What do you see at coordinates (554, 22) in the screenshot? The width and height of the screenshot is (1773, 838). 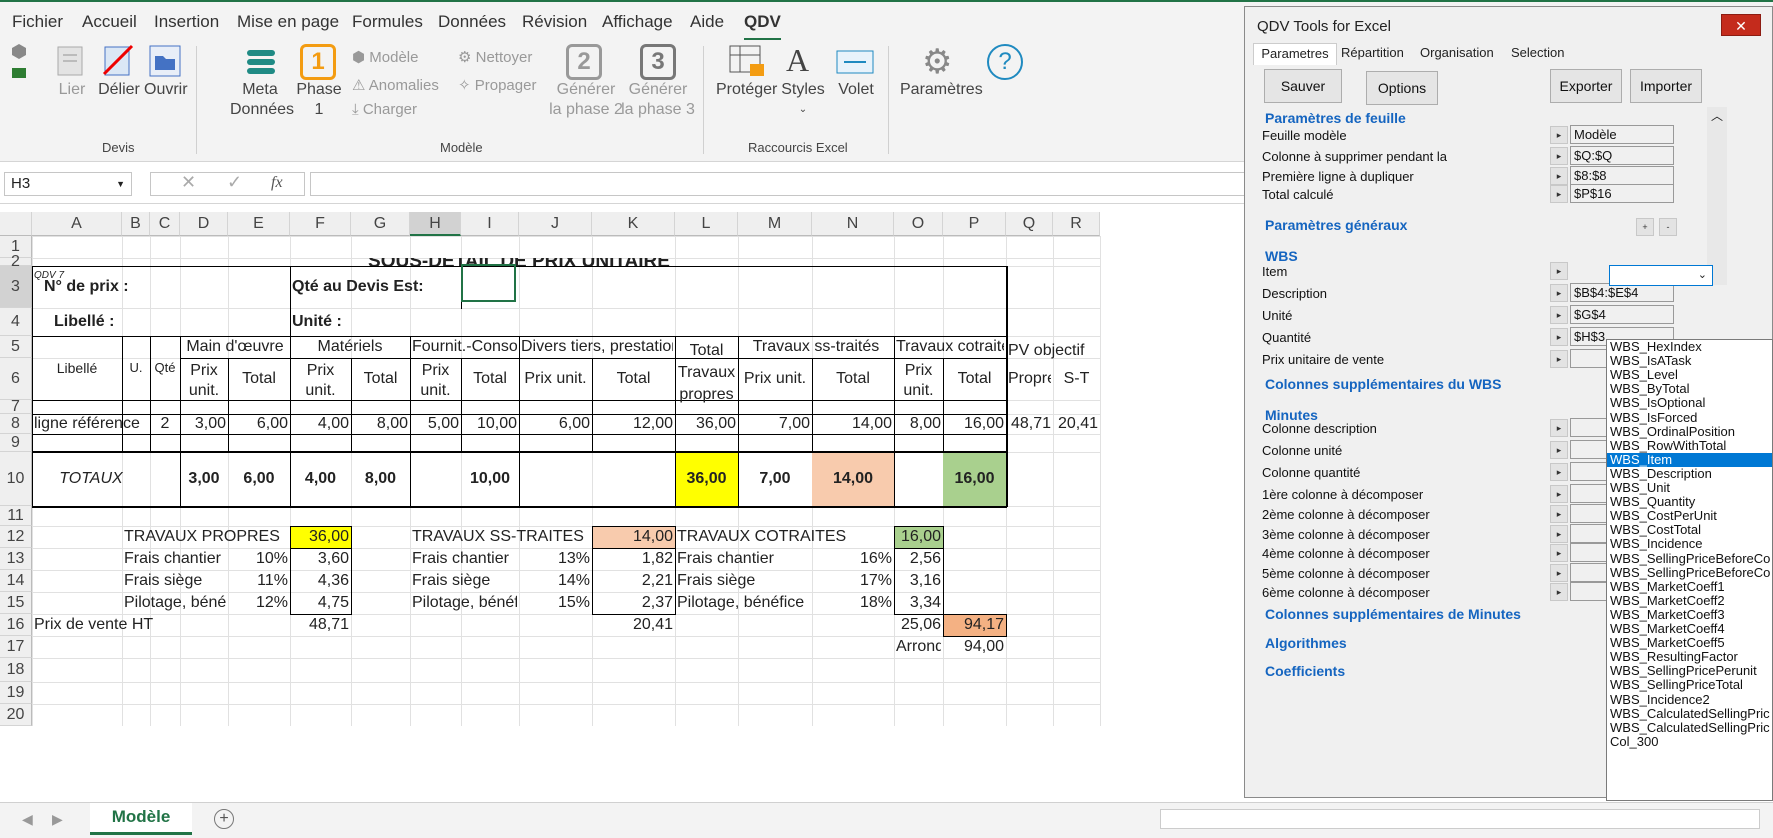 I see `menu-revision: Révision` at bounding box center [554, 22].